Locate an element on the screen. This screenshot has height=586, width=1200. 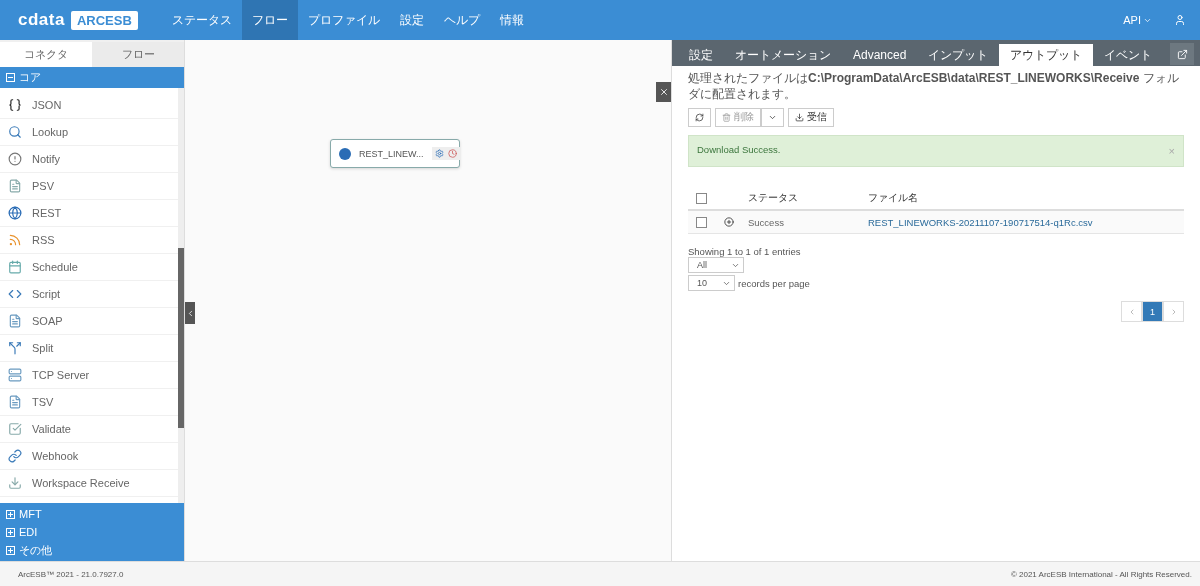
popout-button is located at coordinates (1182, 54).